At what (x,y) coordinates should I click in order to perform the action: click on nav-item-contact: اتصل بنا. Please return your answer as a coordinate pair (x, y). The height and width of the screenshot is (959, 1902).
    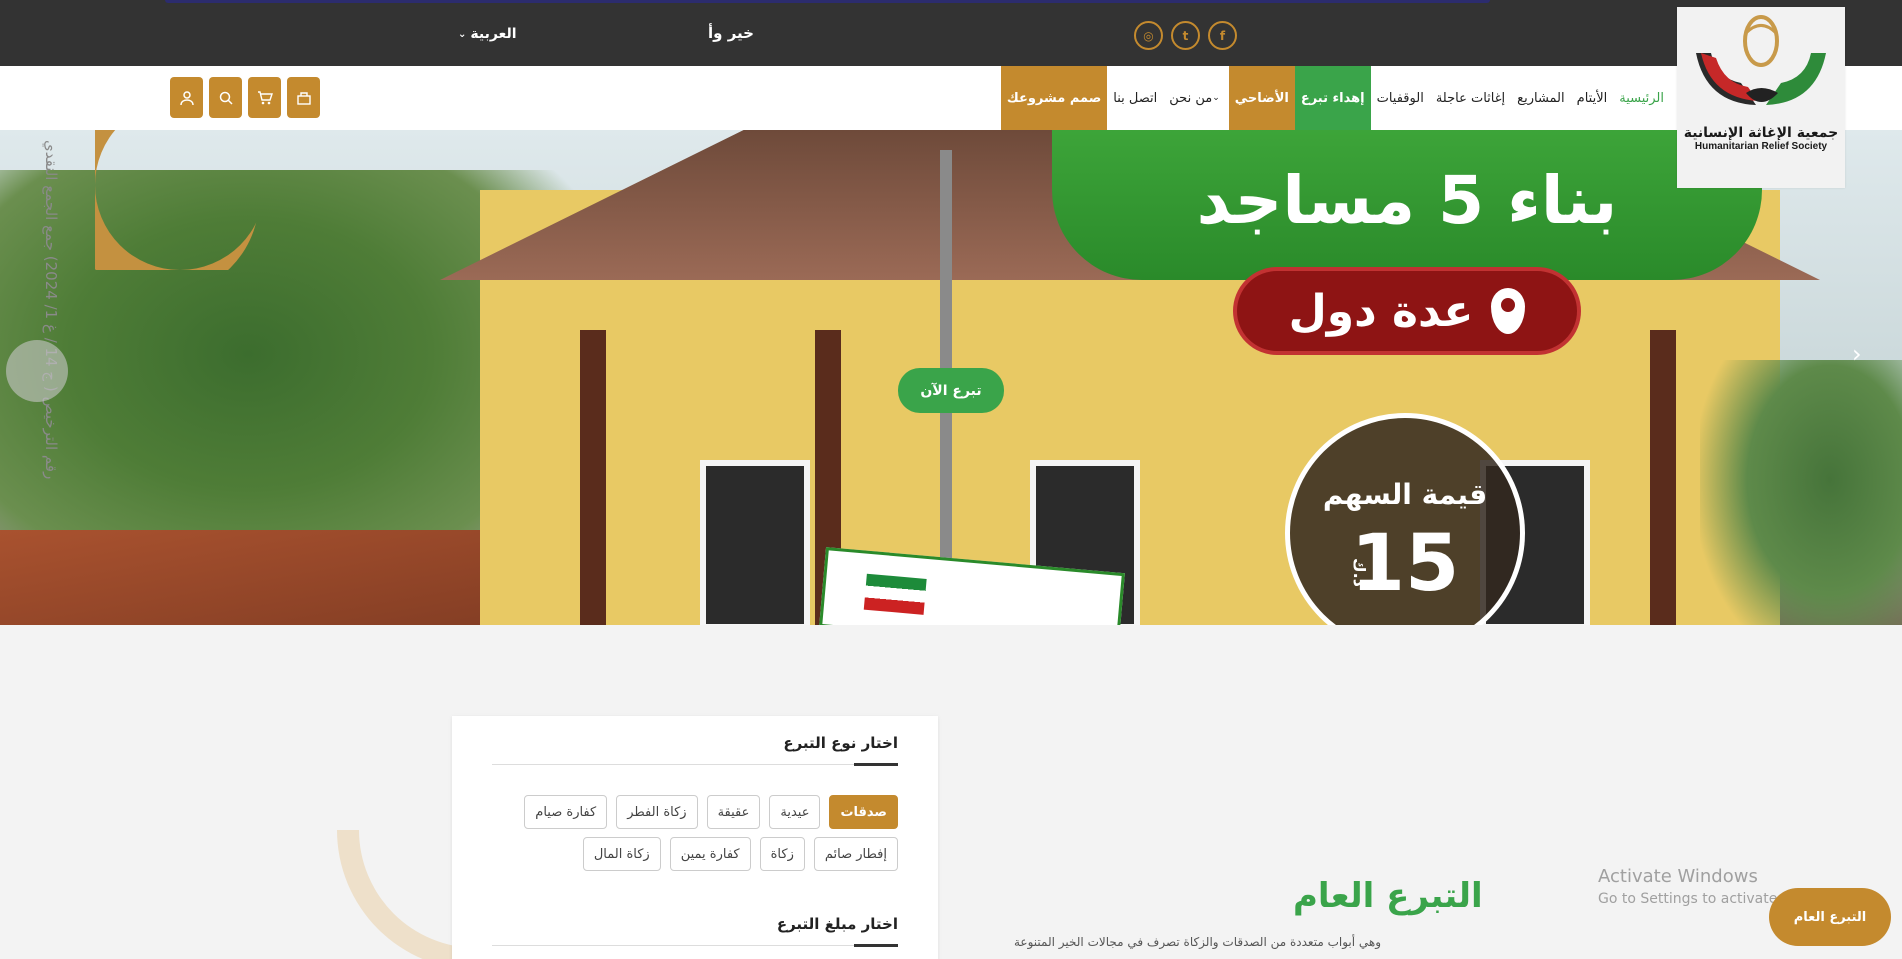
    Looking at the image, I should click on (1135, 98).